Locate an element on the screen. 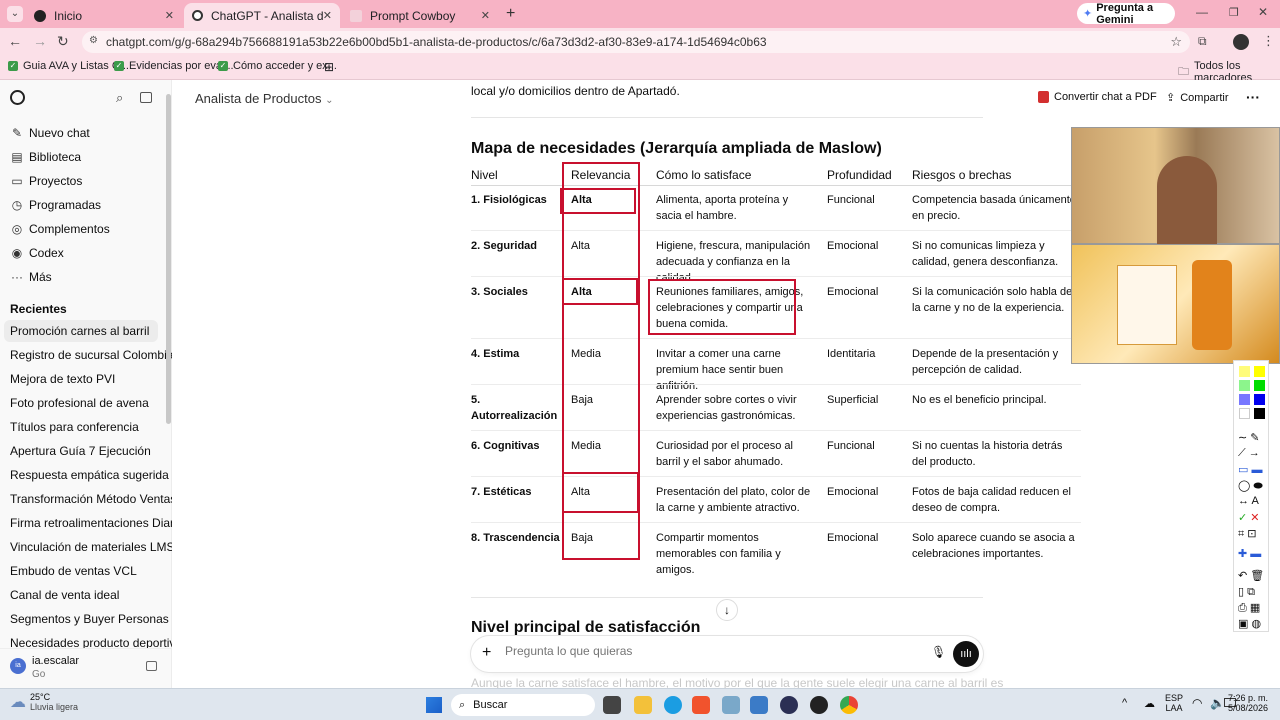  recent-chat-item: Promoción carnes al barril is located at coordinates (79, 331).